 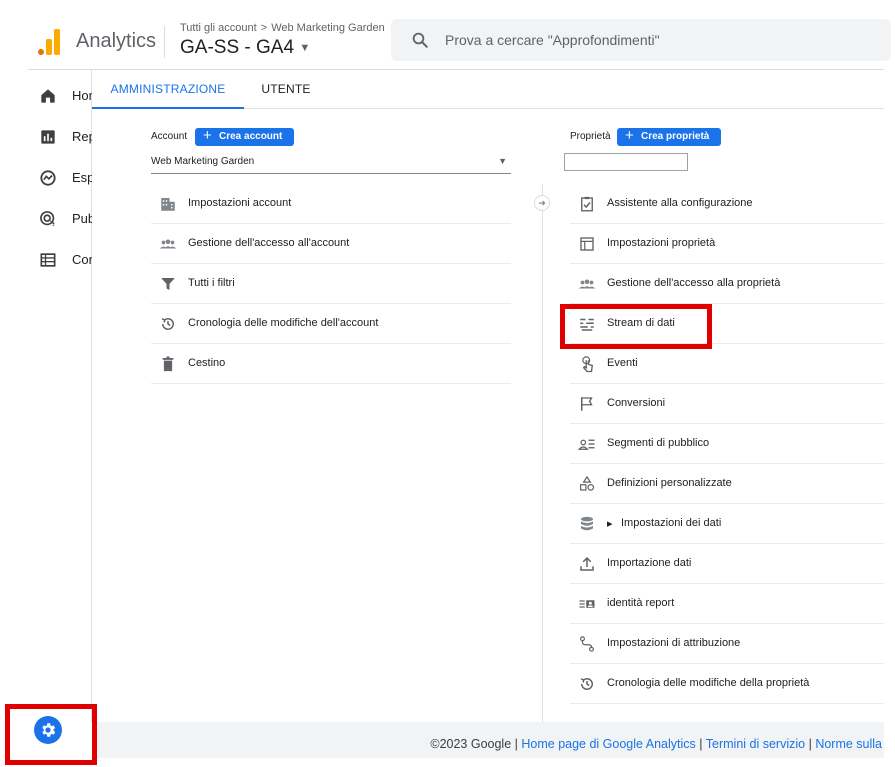 I want to click on explore-icon, so click(x=48, y=178).